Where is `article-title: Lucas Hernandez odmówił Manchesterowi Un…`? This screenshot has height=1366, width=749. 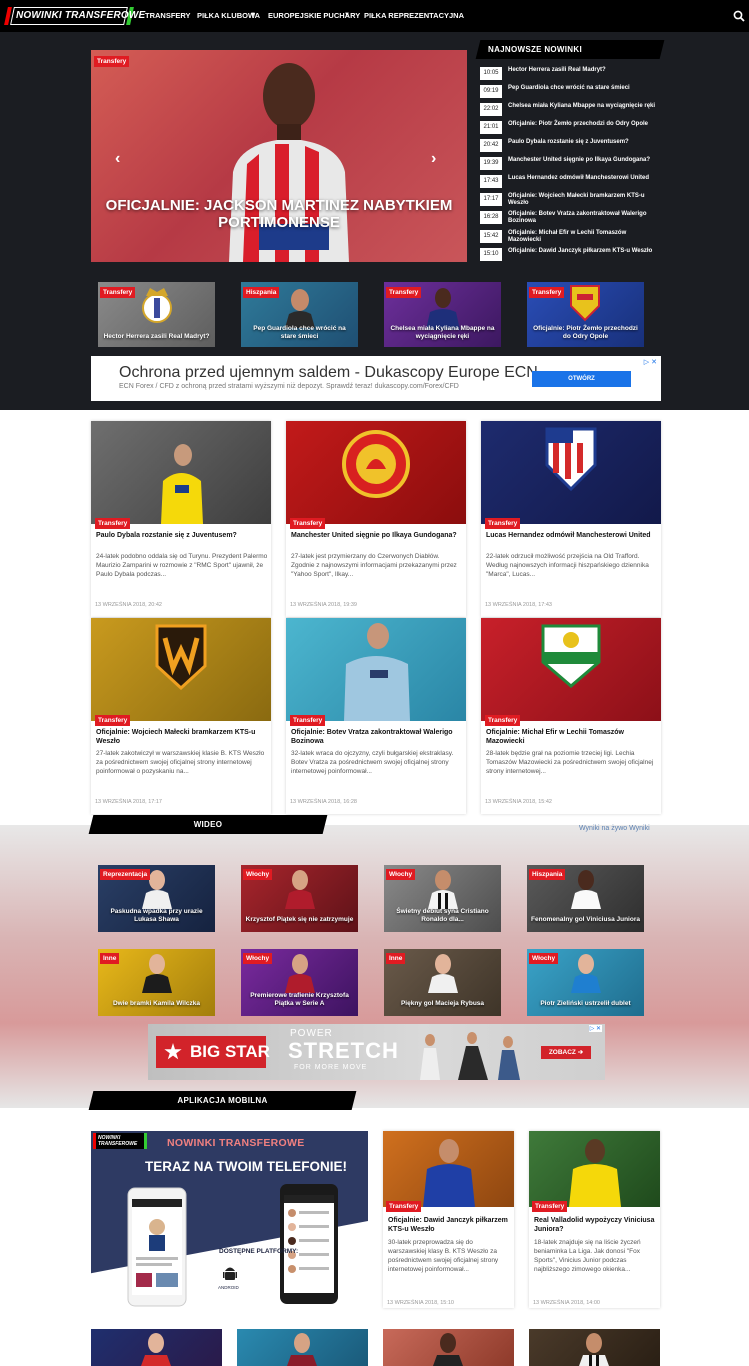 article-title: Lucas Hernandez odmówił Manchesterowi Un… is located at coordinates (572, 535).